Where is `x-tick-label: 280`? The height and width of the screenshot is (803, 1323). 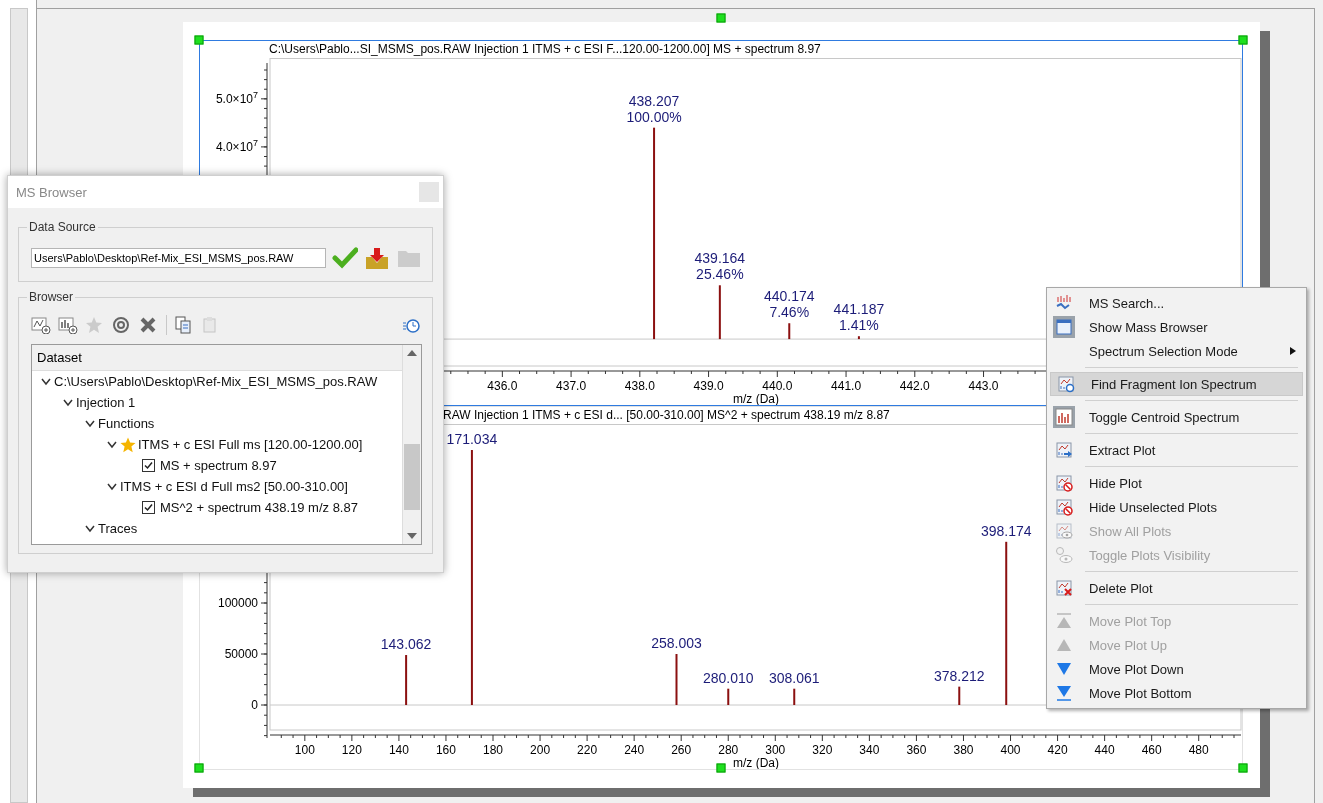 x-tick-label: 280 is located at coordinates (728, 750).